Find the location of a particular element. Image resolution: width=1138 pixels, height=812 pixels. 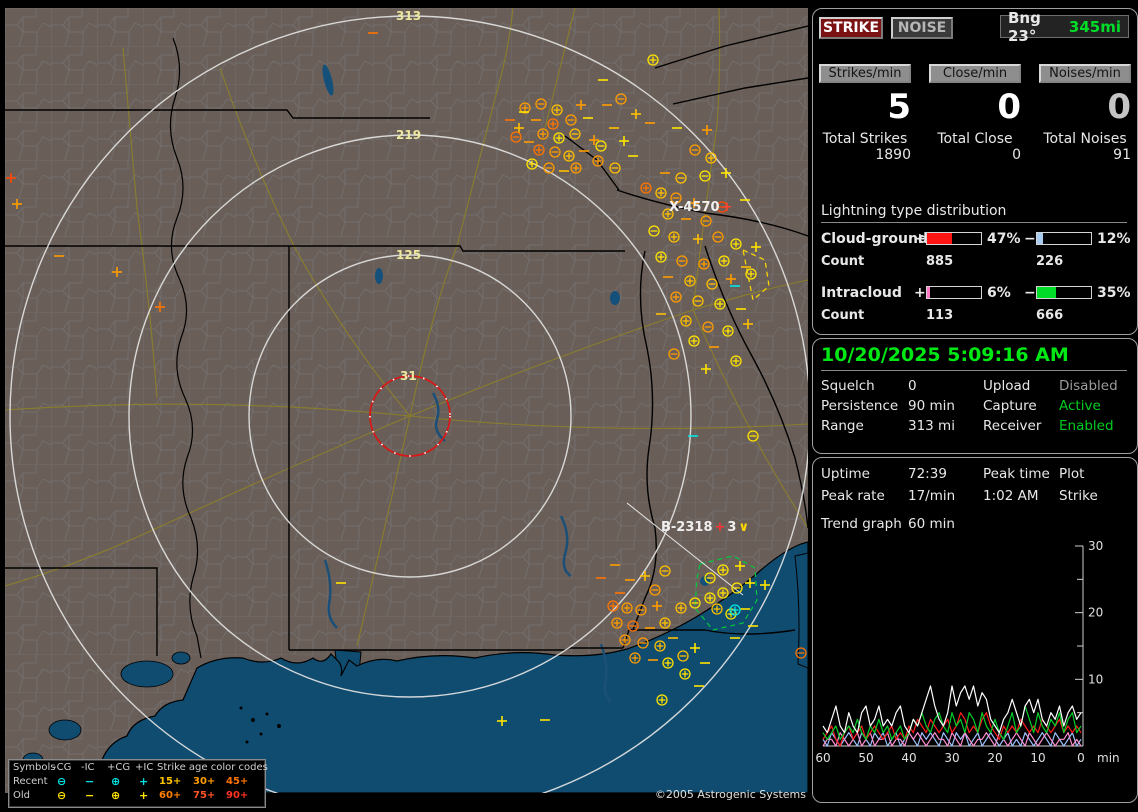

close-column: Close/min 0 Total Close 0 is located at coordinates (975, 113).